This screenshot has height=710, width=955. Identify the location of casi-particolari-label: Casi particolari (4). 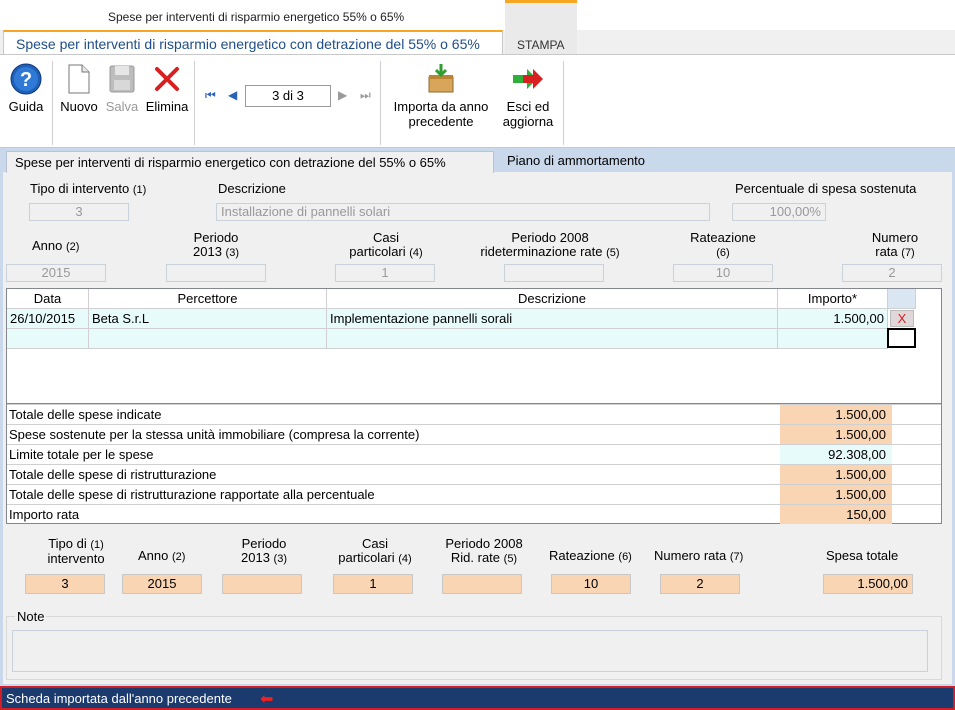
(386, 245).